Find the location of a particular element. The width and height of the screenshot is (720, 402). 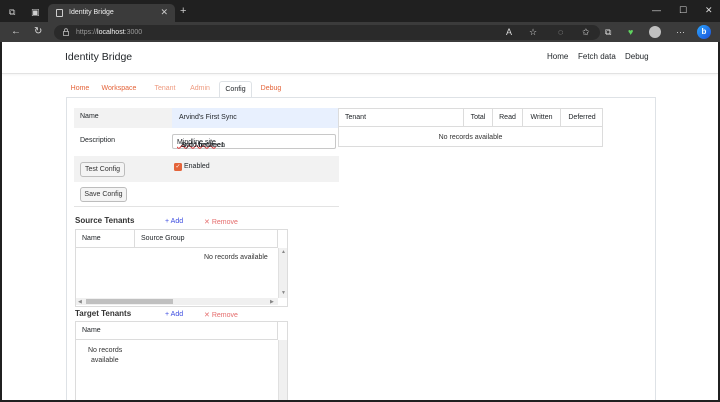

scroll-right-arrow-icon: ▶ is located at coordinates (272, 302).